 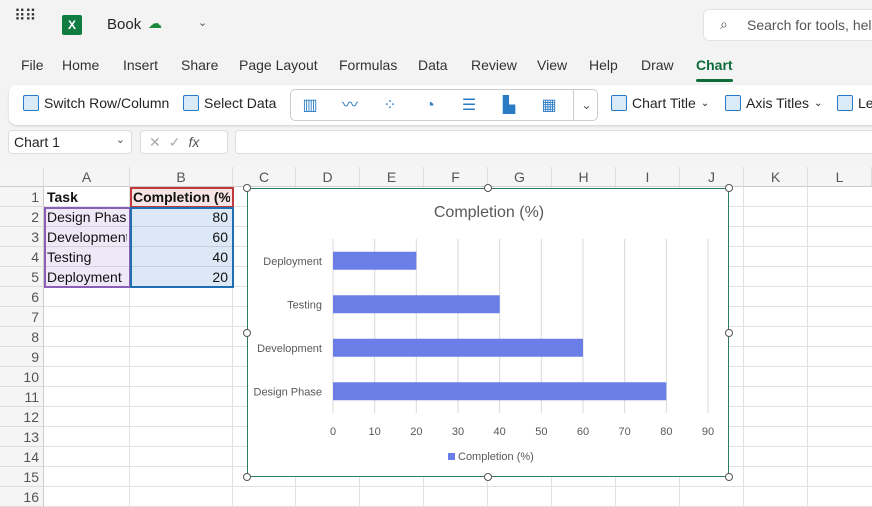 I want to click on cell-A1: Task, so click(x=86, y=197).